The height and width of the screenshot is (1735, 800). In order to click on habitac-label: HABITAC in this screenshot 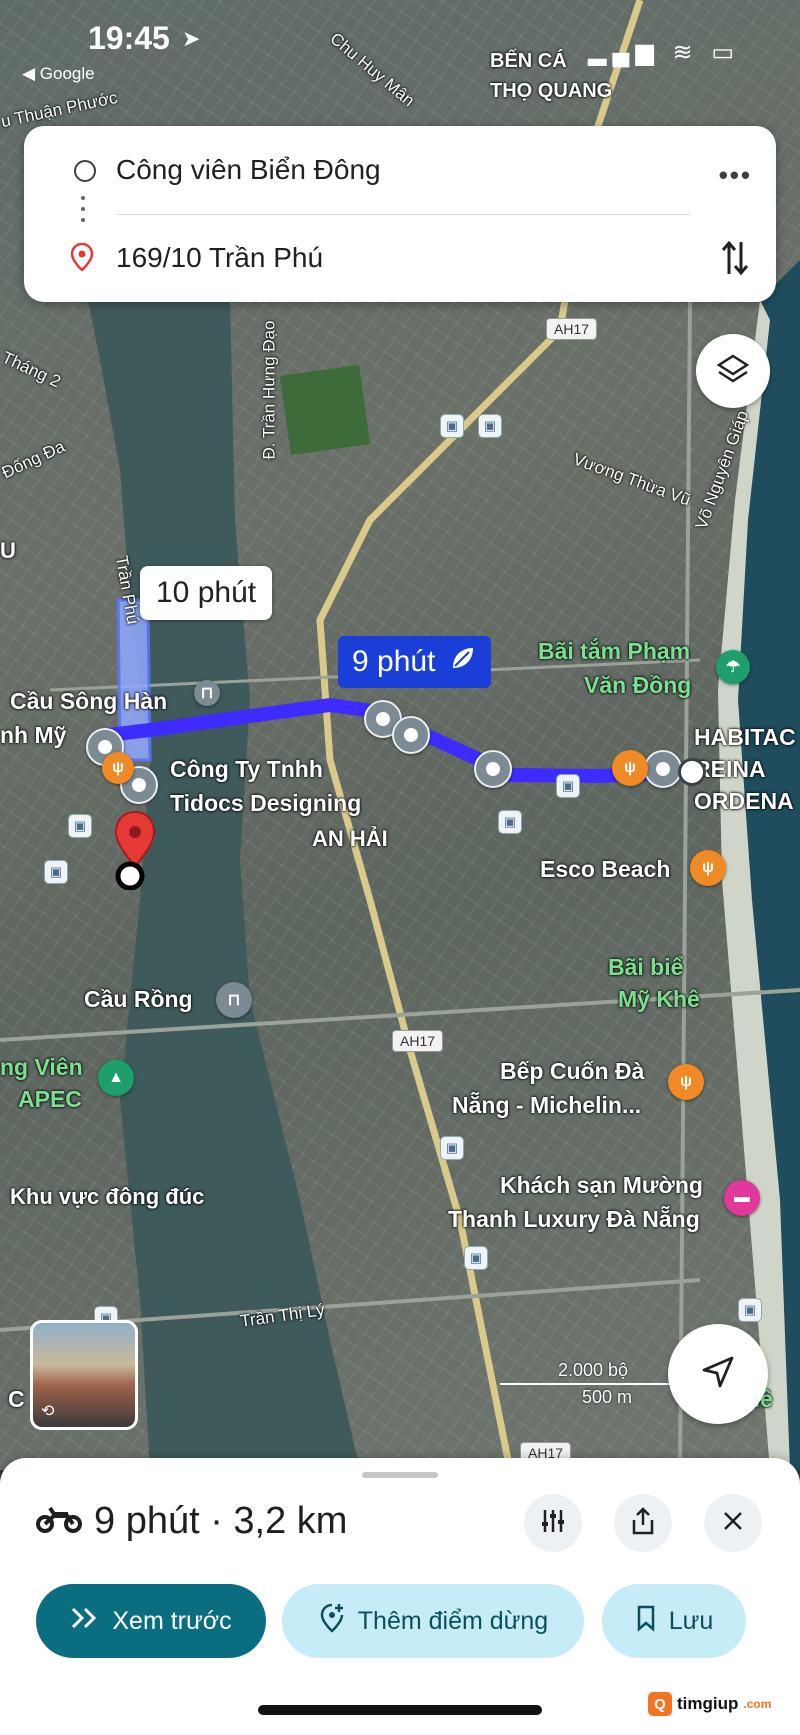, I will do `click(745, 737)`.